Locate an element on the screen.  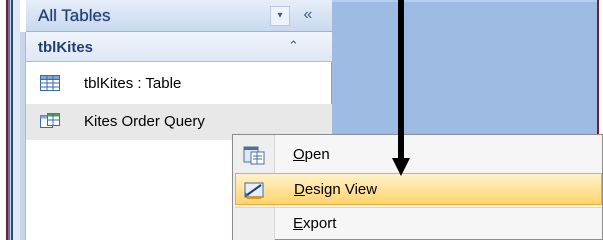
menu-item-label-rest: xport is located at coordinates (320, 223).